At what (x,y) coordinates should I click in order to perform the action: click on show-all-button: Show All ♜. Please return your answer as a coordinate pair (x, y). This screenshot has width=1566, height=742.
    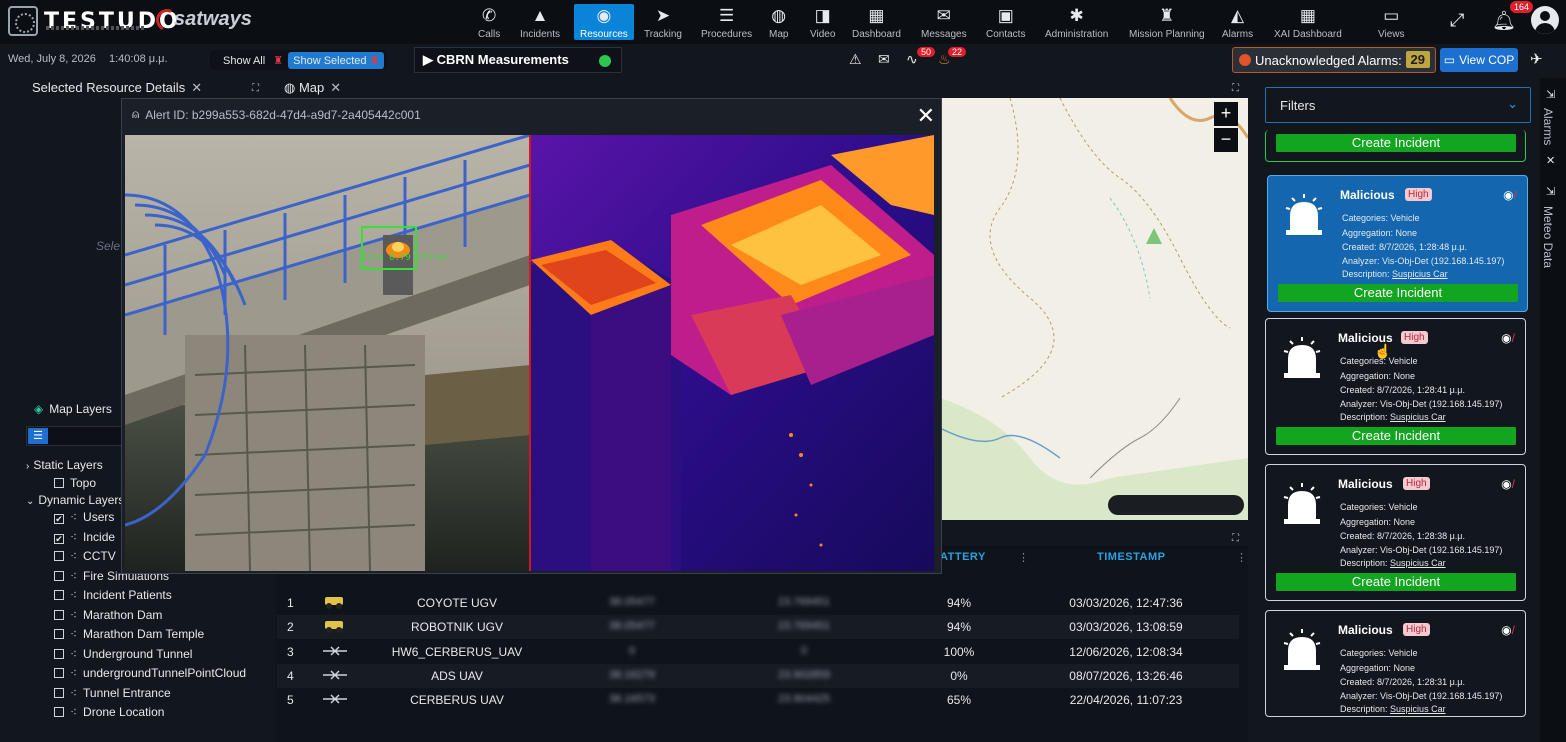
    Looking at the image, I should click on (250, 60).